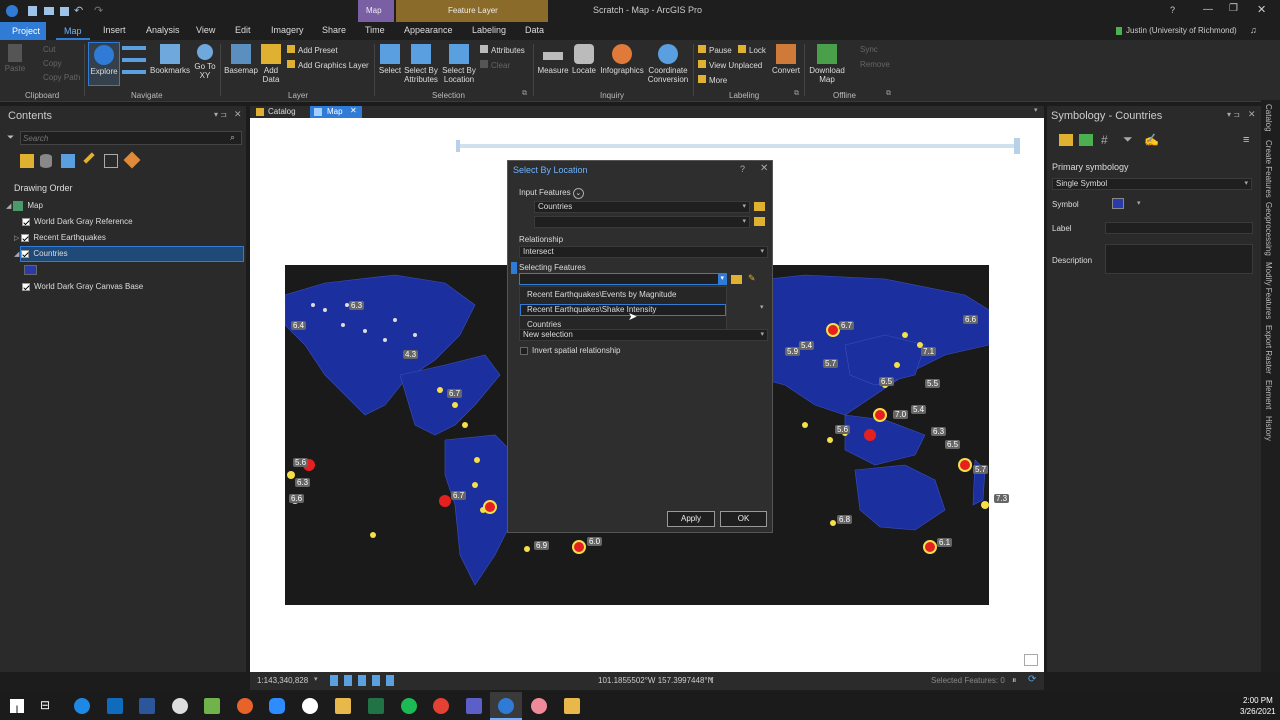  I want to click on tab-view: View, so click(205, 30).